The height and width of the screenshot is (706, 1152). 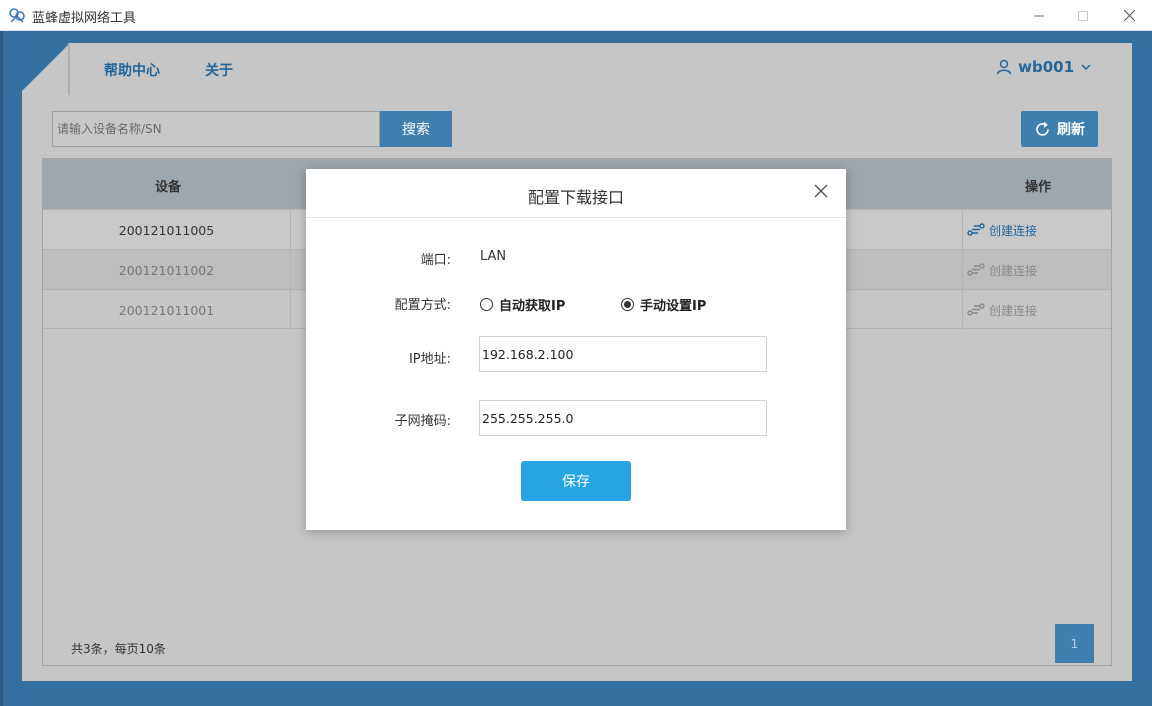 I want to click on header-action: 操作, so click(x=1038, y=187).